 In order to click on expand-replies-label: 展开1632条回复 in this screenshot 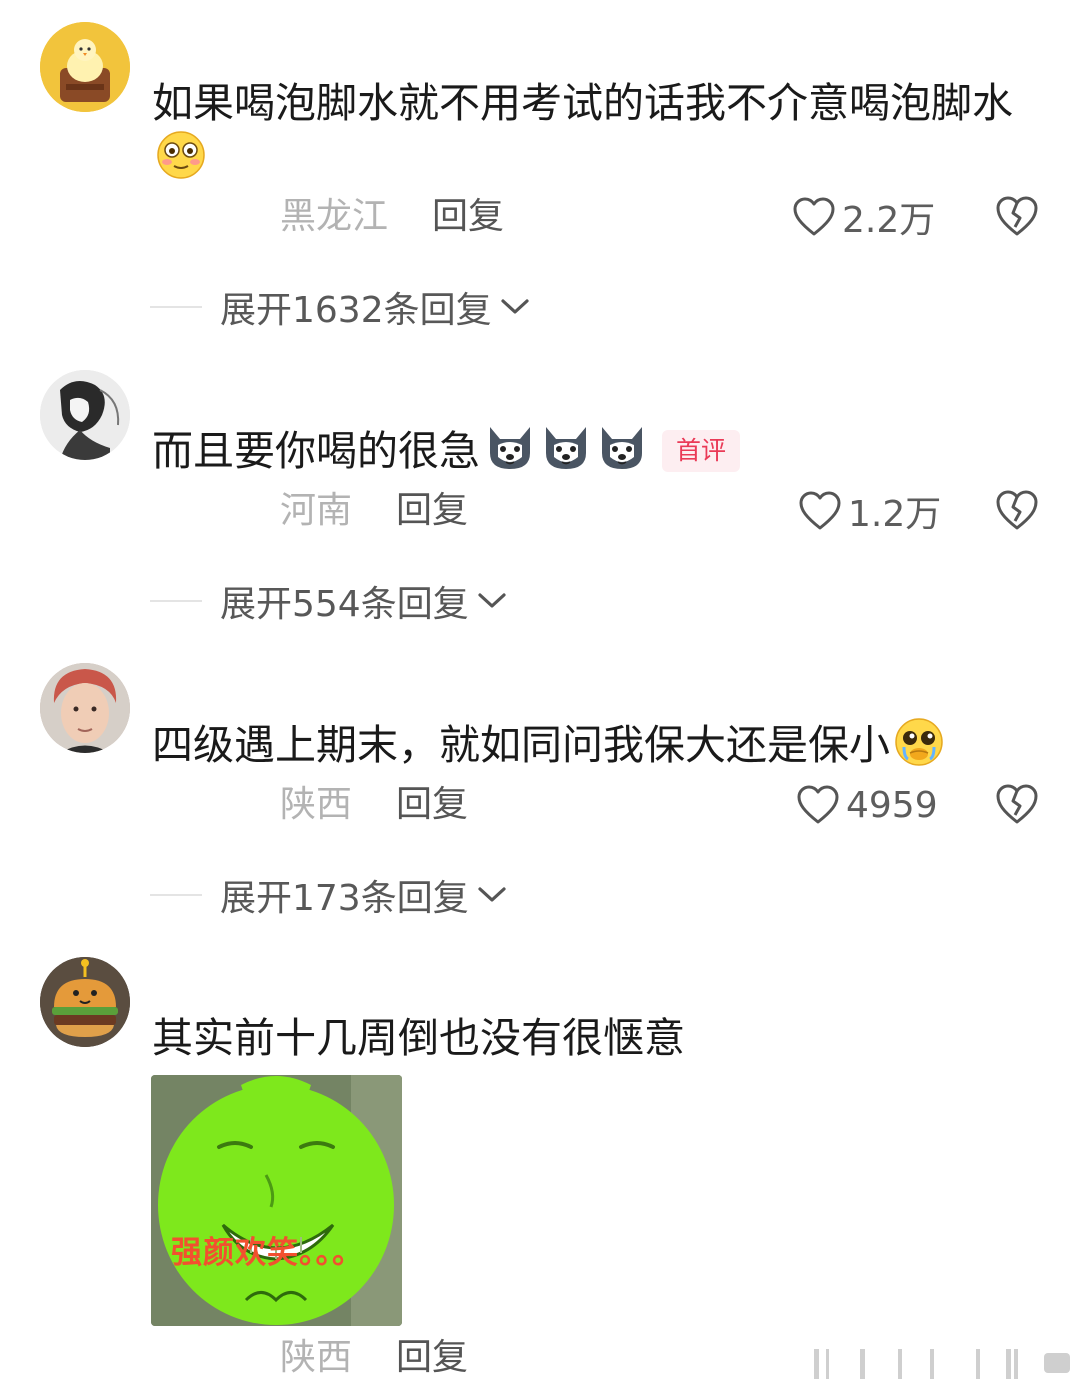, I will do `click(356, 310)`.